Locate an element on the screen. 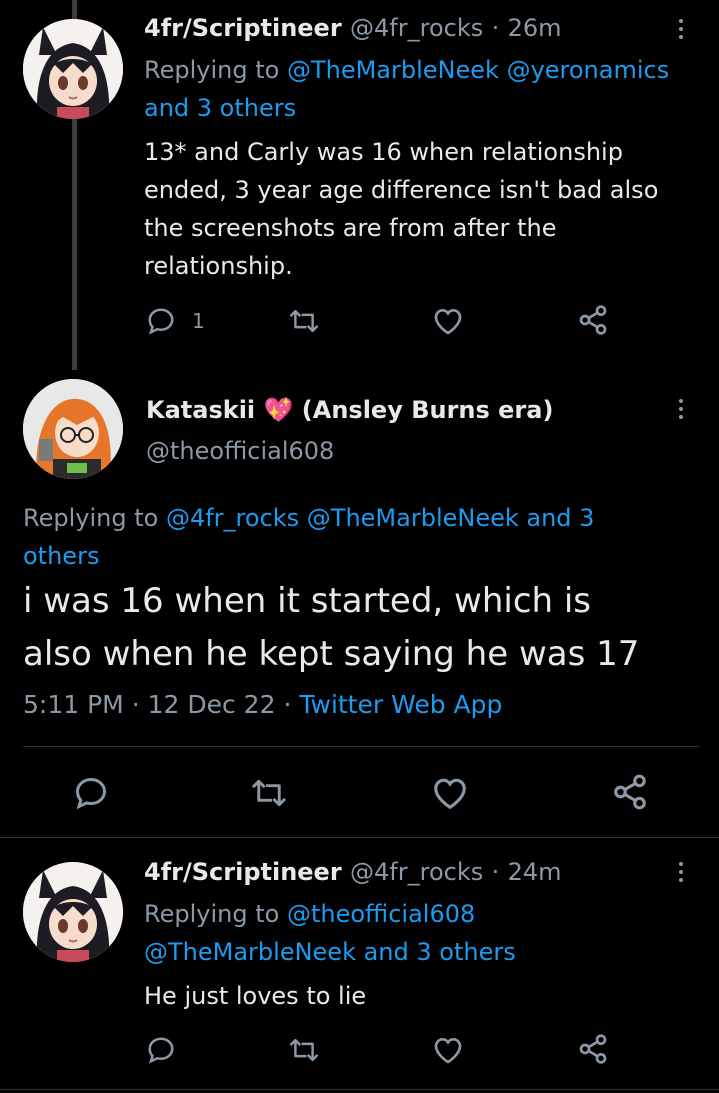  others-link: and 3 others is located at coordinates (220, 108).